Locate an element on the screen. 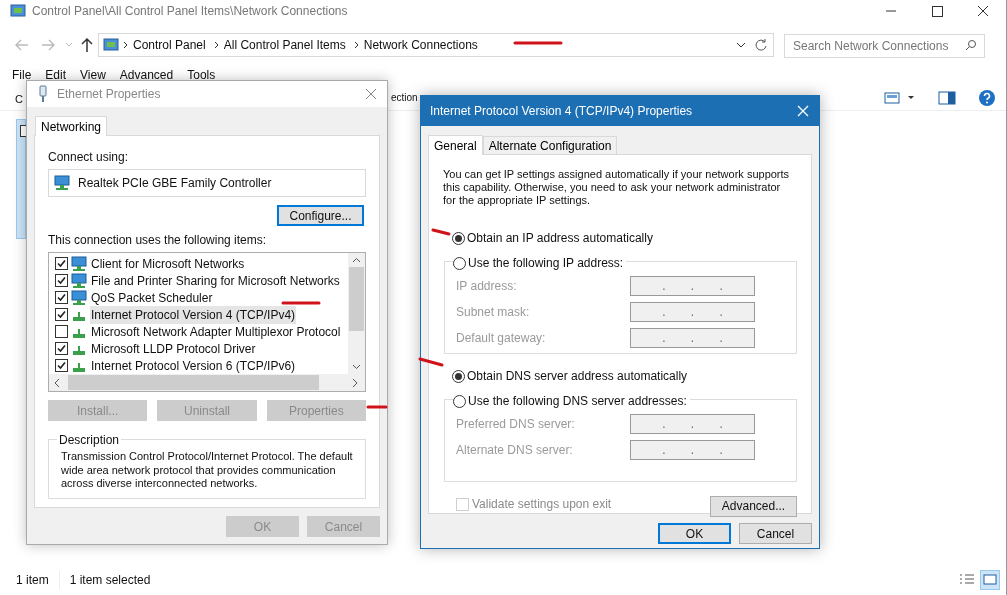 The image size is (1007, 595). menu-item: Edit is located at coordinates (56, 75).